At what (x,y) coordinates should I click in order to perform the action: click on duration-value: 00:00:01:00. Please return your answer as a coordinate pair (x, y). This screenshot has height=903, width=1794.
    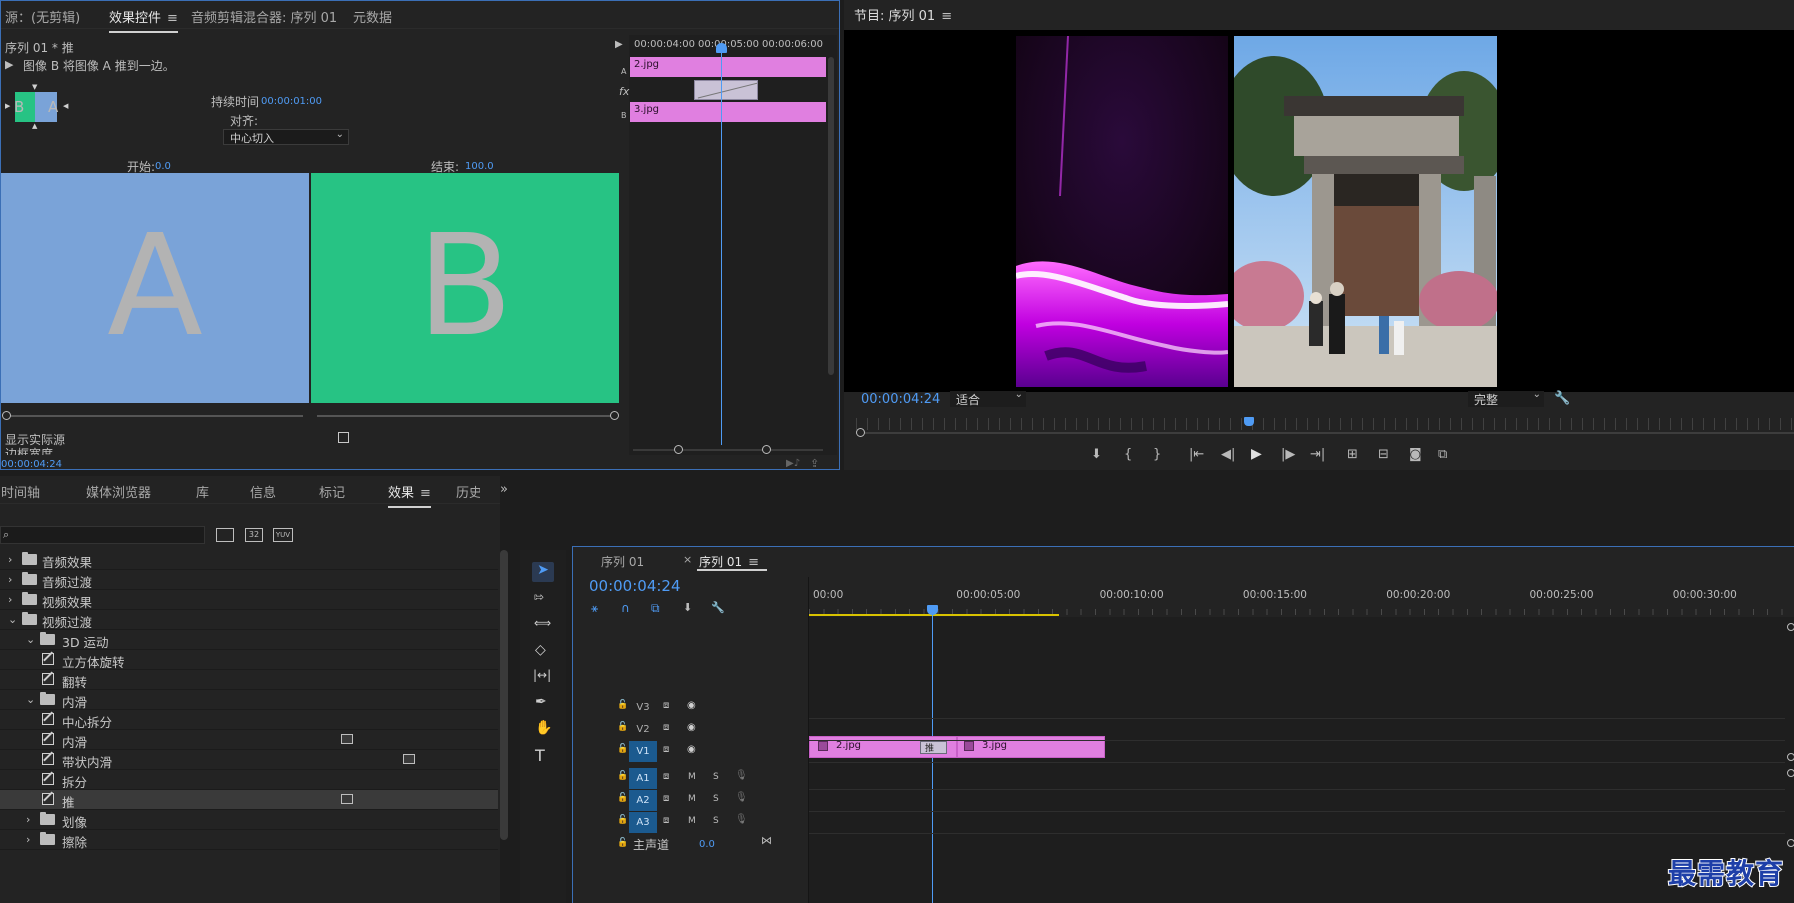
    Looking at the image, I should click on (291, 101).